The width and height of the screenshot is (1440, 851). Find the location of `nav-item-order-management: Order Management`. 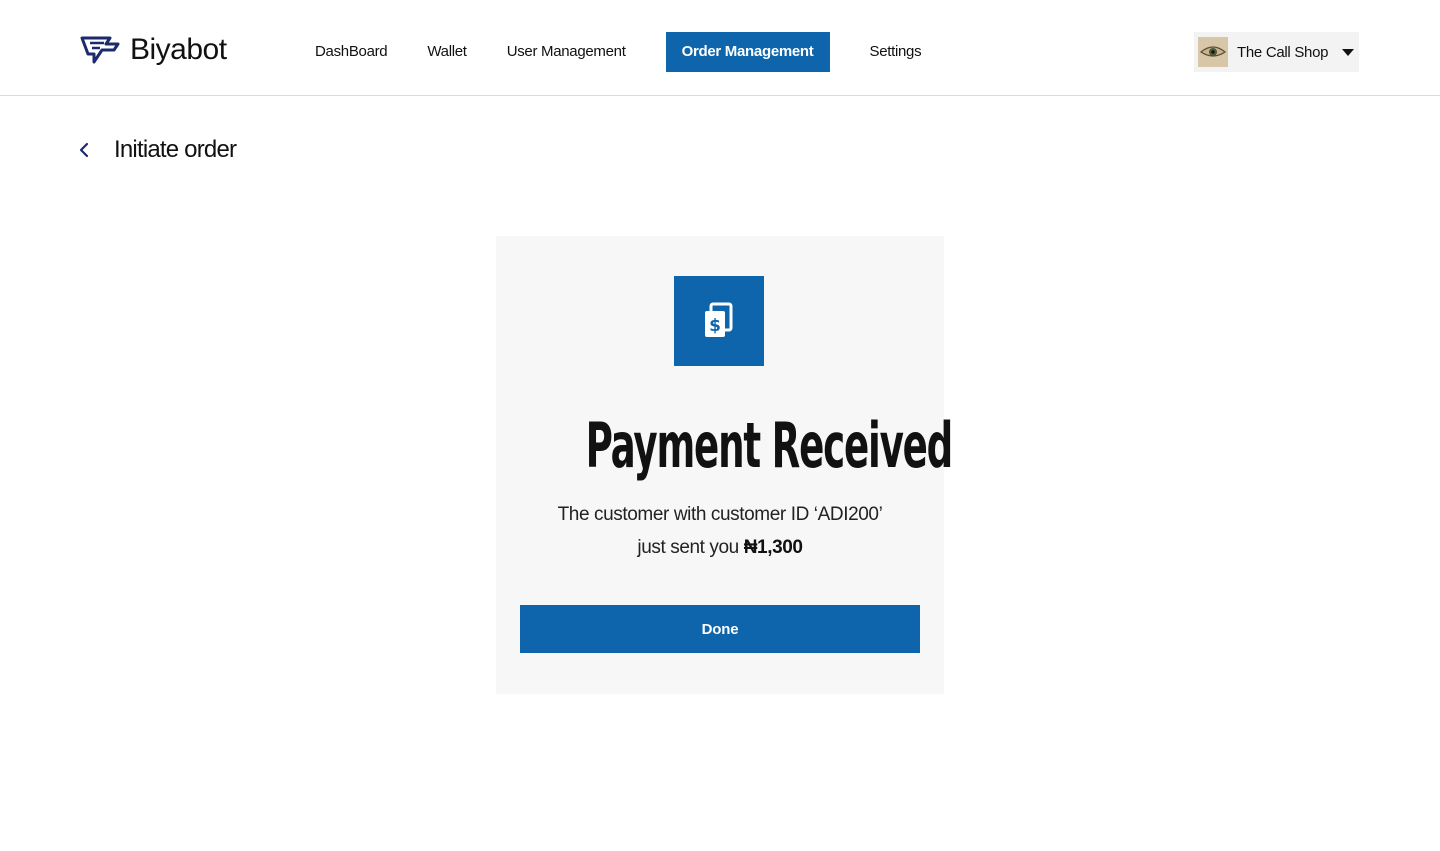

nav-item-order-management: Order Management is located at coordinates (747, 52).